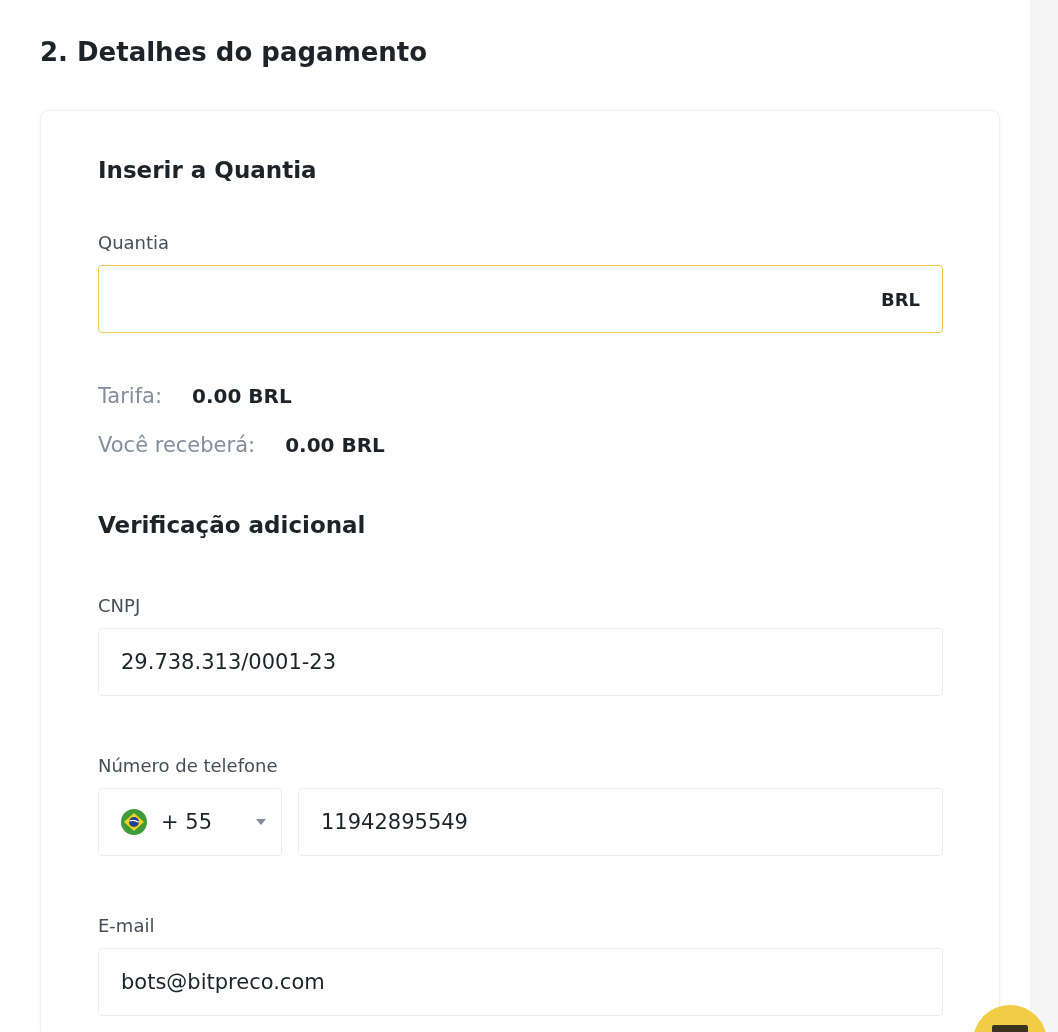  What do you see at coordinates (520, 982) in the screenshot?
I see `text-field: bots@bitpreco.com` at bounding box center [520, 982].